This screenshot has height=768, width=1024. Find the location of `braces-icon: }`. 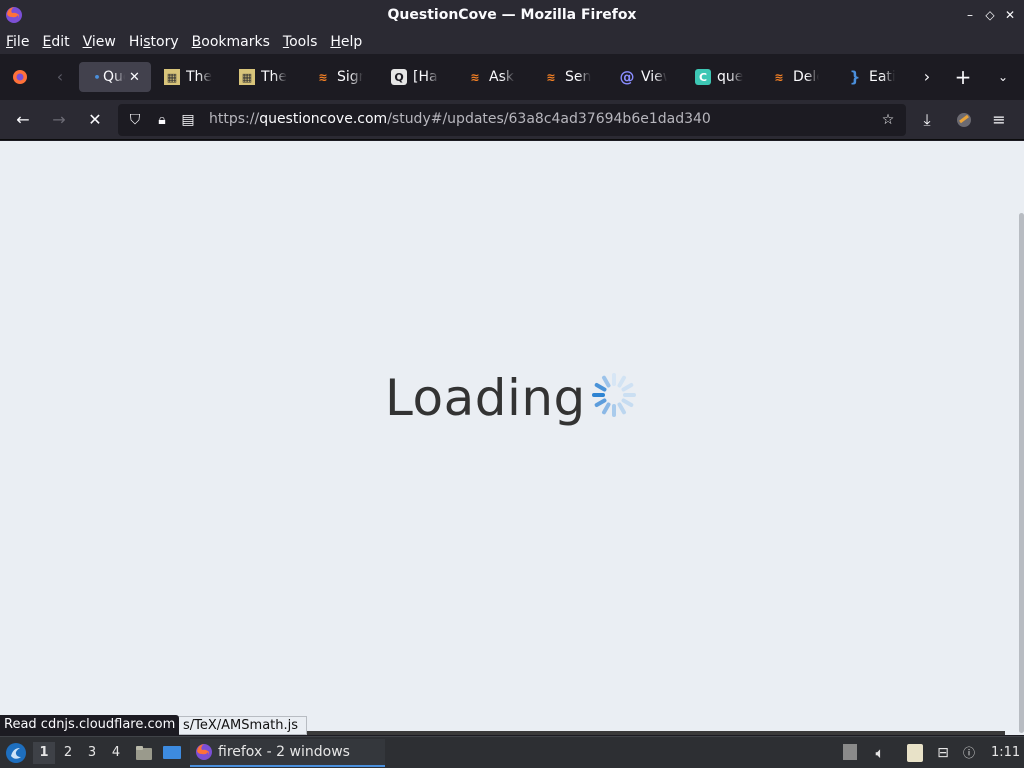

braces-icon: } is located at coordinates (855, 77).